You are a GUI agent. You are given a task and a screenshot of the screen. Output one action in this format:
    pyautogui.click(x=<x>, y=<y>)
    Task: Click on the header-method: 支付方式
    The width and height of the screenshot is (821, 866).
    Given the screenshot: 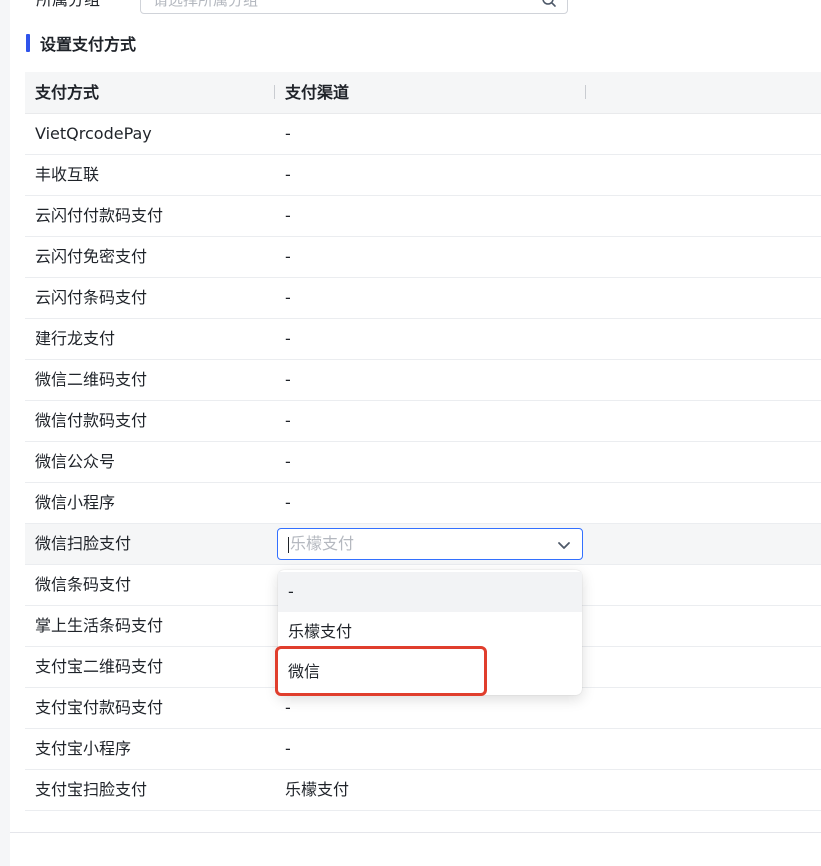 What is the action you would take?
    pyautogui.click(x=67, y=92)
    